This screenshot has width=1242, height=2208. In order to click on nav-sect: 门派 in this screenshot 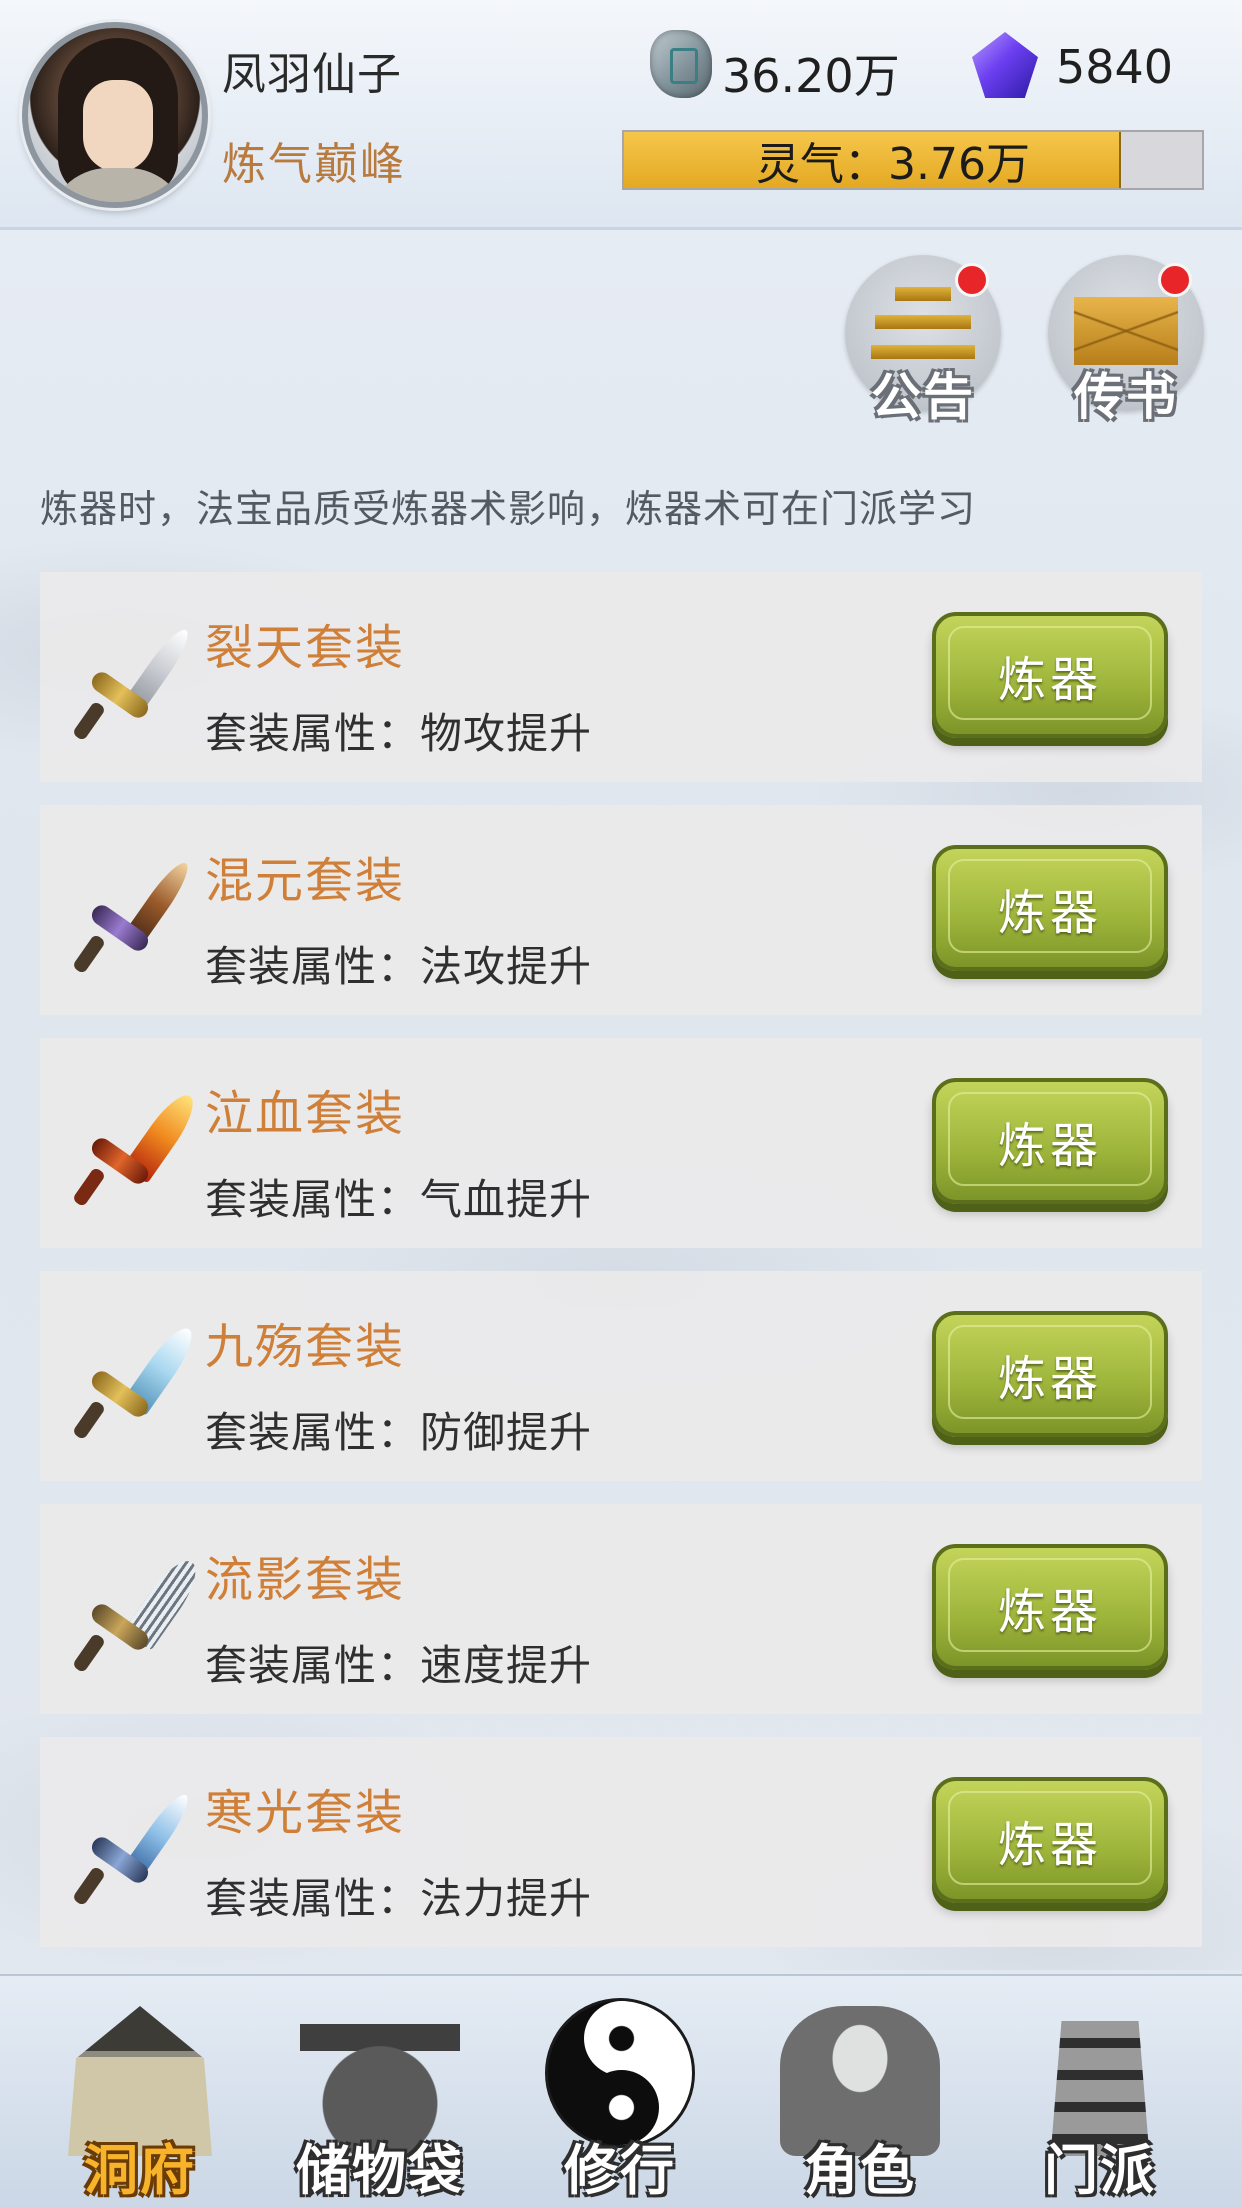, I will do `click(1100, 2092)`.